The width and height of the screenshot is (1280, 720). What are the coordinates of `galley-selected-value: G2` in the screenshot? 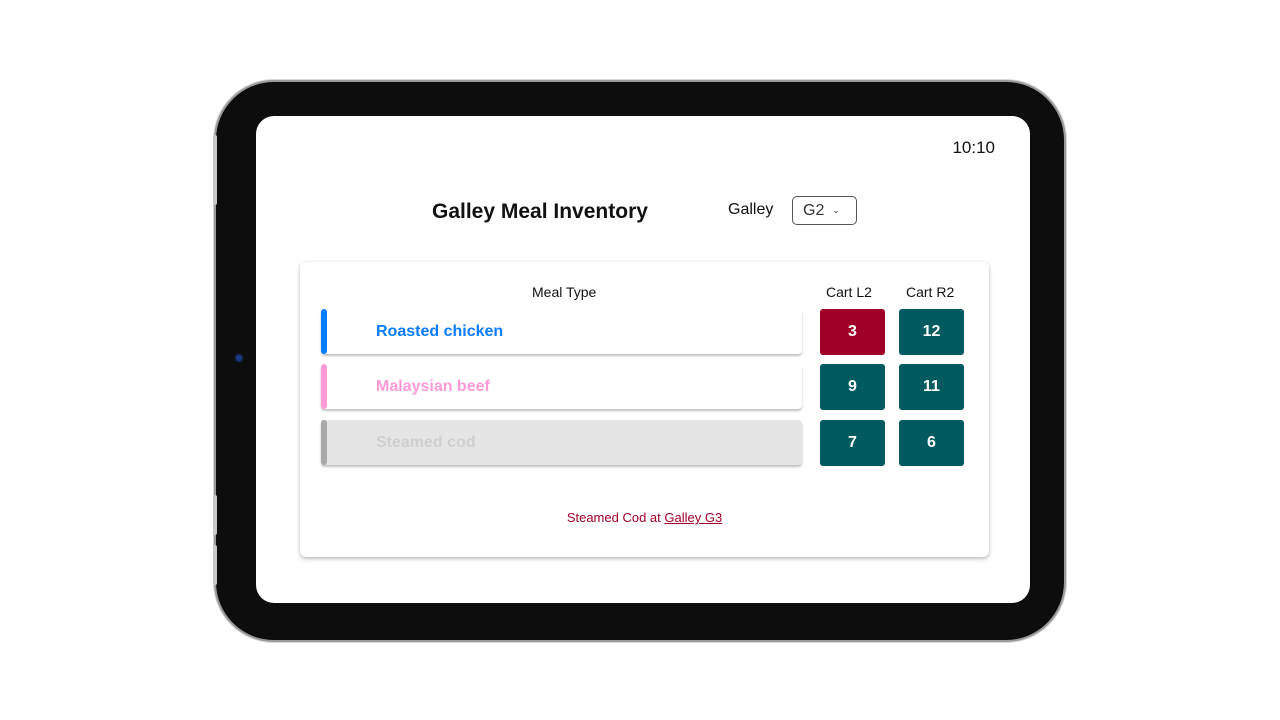 It's located at (814, 210).